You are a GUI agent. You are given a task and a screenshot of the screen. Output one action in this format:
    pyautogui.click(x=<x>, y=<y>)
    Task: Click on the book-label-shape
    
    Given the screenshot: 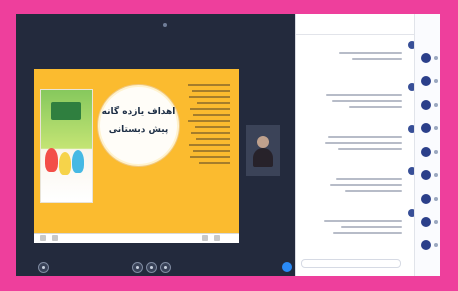 What is the action you would take?
    pyautogui.click(x=66, y=111)
    